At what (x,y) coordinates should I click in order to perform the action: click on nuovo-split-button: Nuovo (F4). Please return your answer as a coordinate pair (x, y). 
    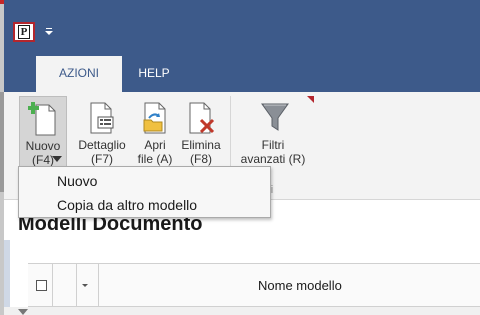
    Looking at the image, I should click on (43, 132).